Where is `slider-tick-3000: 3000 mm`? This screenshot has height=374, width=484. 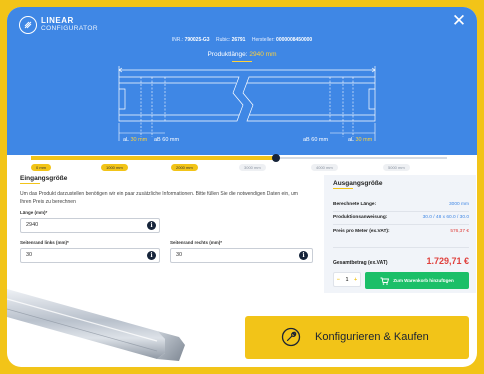
slider-tick-3000: 3000 mm is located at coordinates (252, 167).